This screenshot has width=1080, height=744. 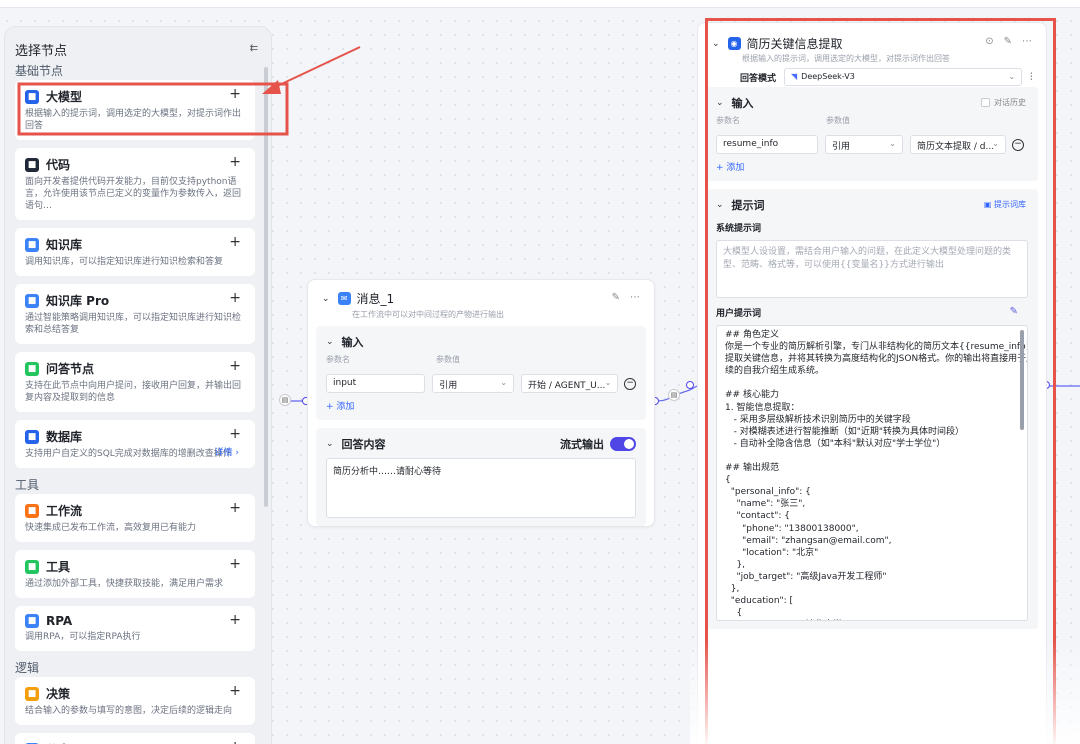 What do you see at coordinates (623, 444) in the screenshot?
I see `stream-toggle` at bounding box center [623, 444].